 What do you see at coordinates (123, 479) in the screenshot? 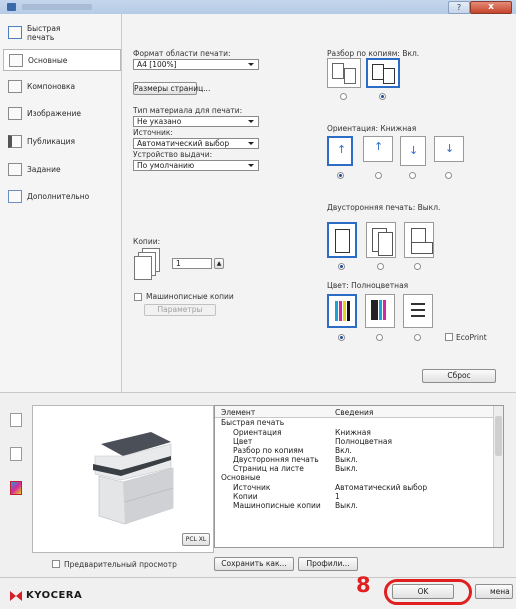
I see `printer-preview` at bounding box center [123, 479].